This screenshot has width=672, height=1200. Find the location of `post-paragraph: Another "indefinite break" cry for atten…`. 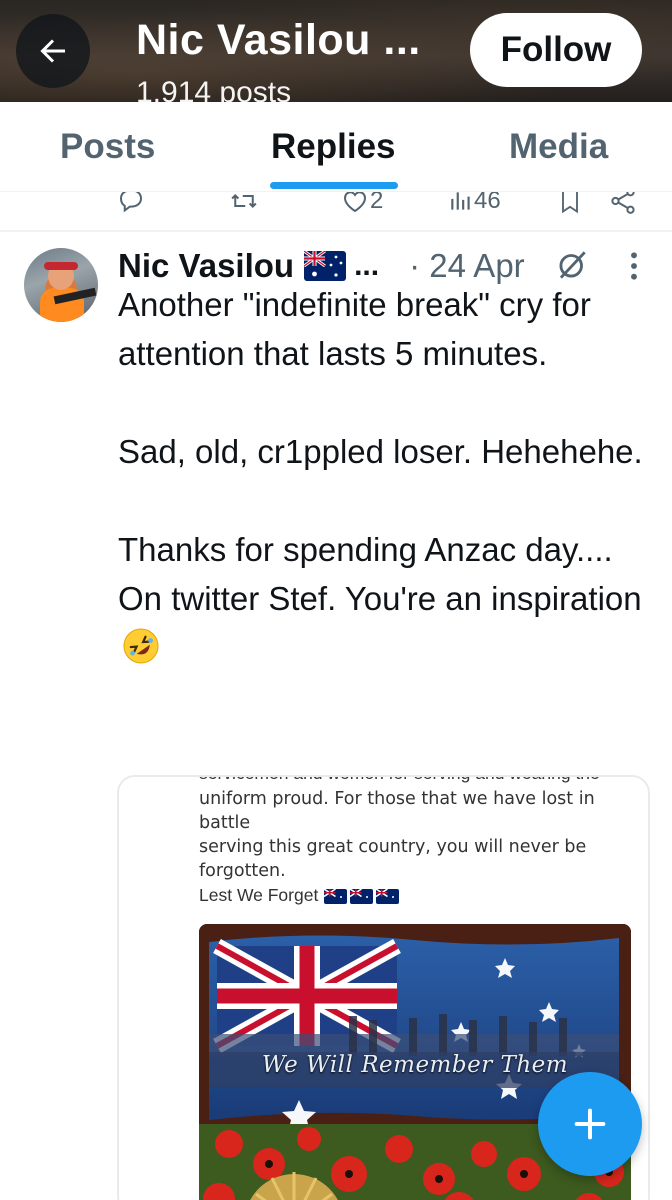

post-paragraph: Another "indefinite break" cry for atten… is located at coordinates (354, 329).